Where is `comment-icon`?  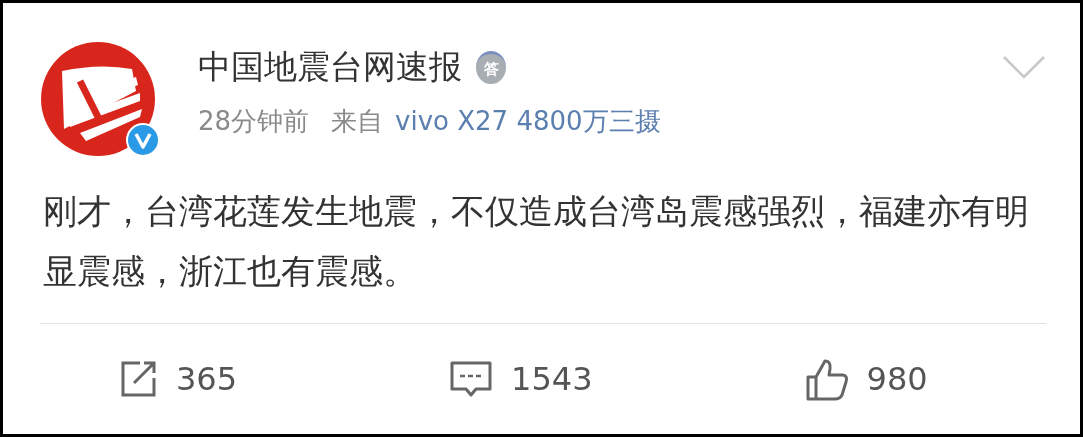 comment-icon is located at coordinates (471, 379).